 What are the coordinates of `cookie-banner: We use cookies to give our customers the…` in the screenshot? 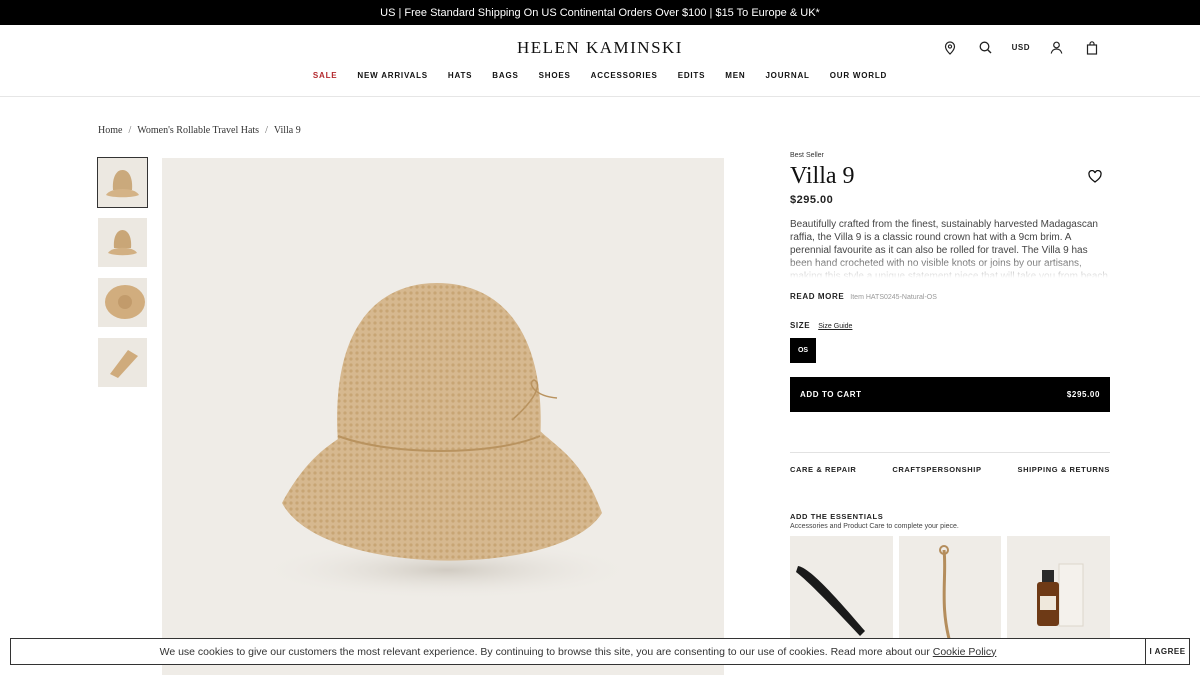 It's located at (600, 651).